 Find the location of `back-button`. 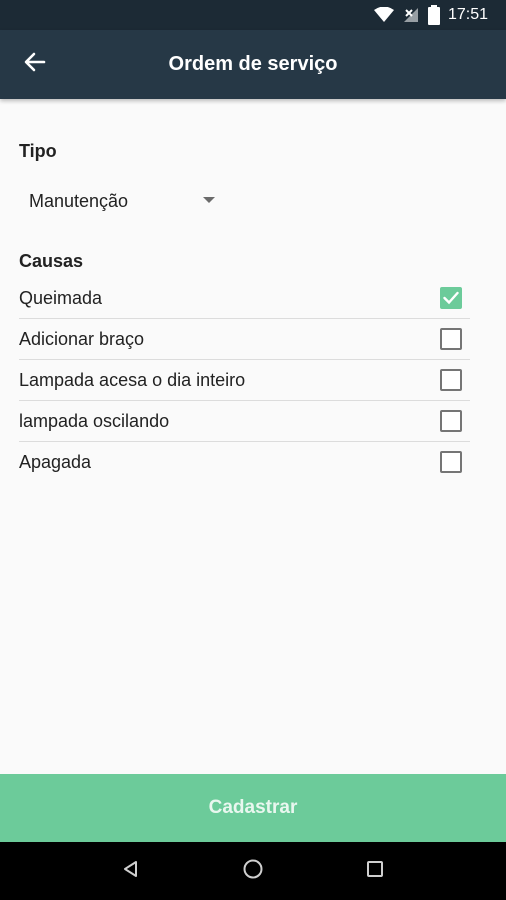

back-button is located at coordinates (35, 64).